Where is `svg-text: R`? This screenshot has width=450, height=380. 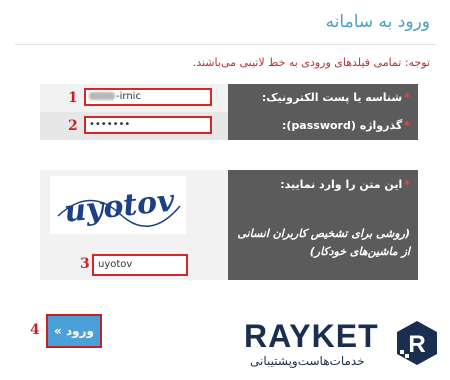
svg-text: R is located at coordinates (416, 344).